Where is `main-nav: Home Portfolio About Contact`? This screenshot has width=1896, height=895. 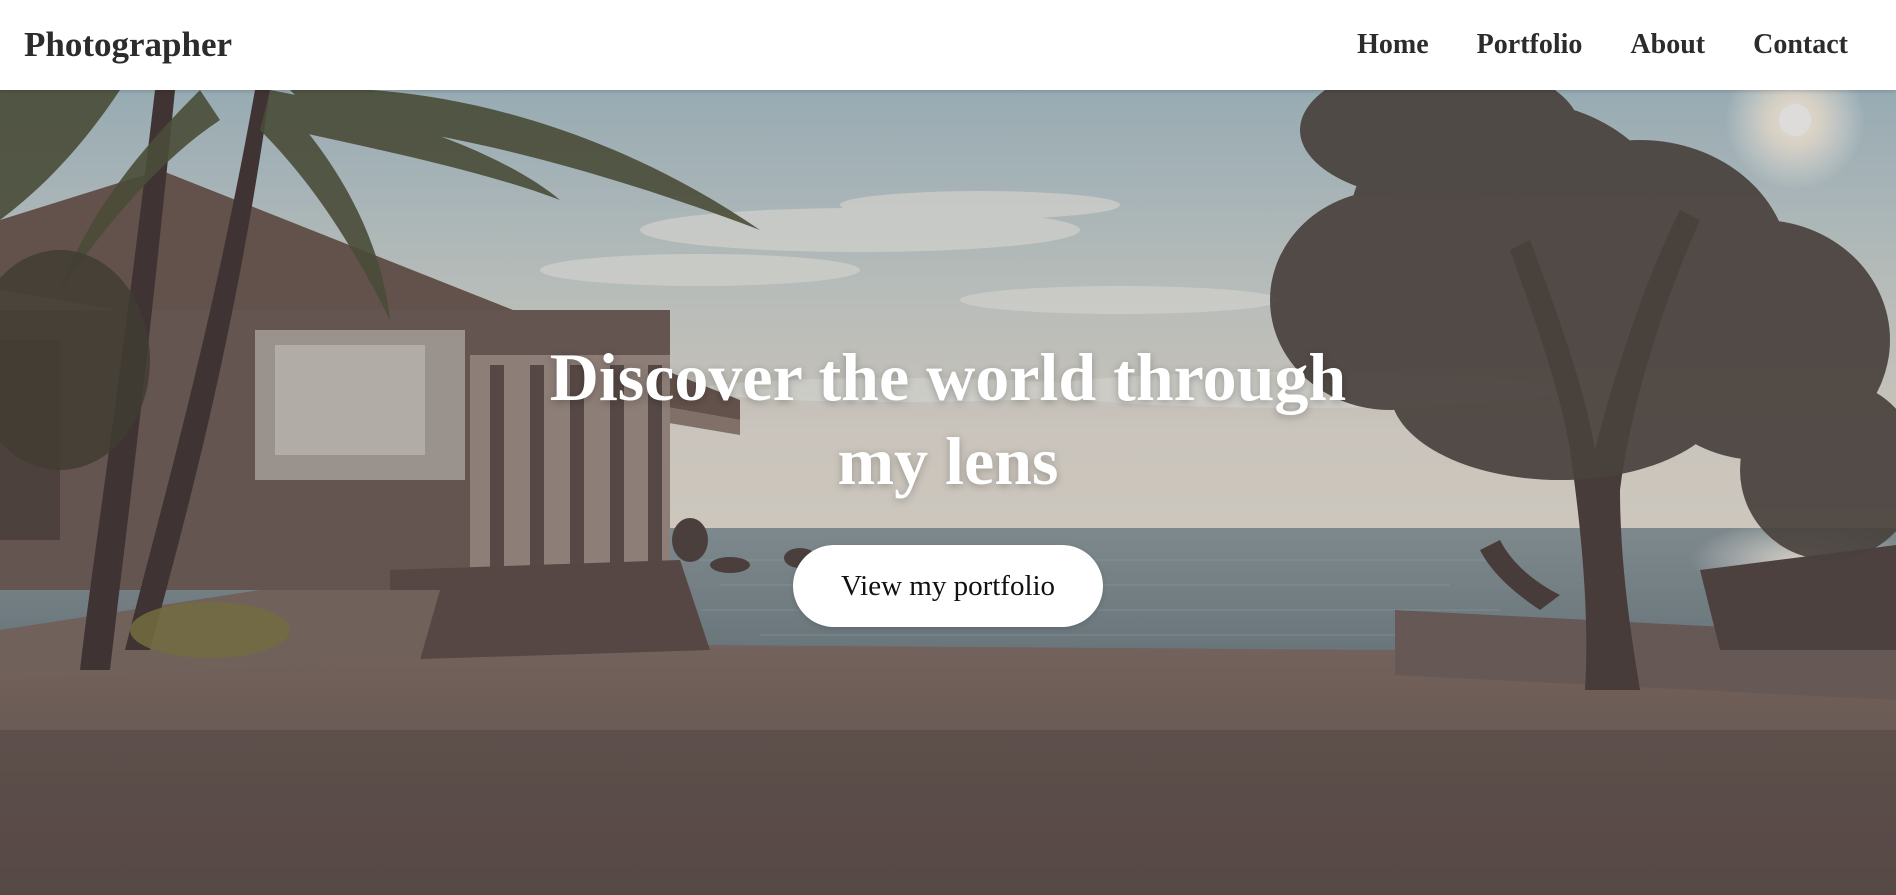 main-nav: Home Portfolio About Contact is located at coordinates (1614, 45).